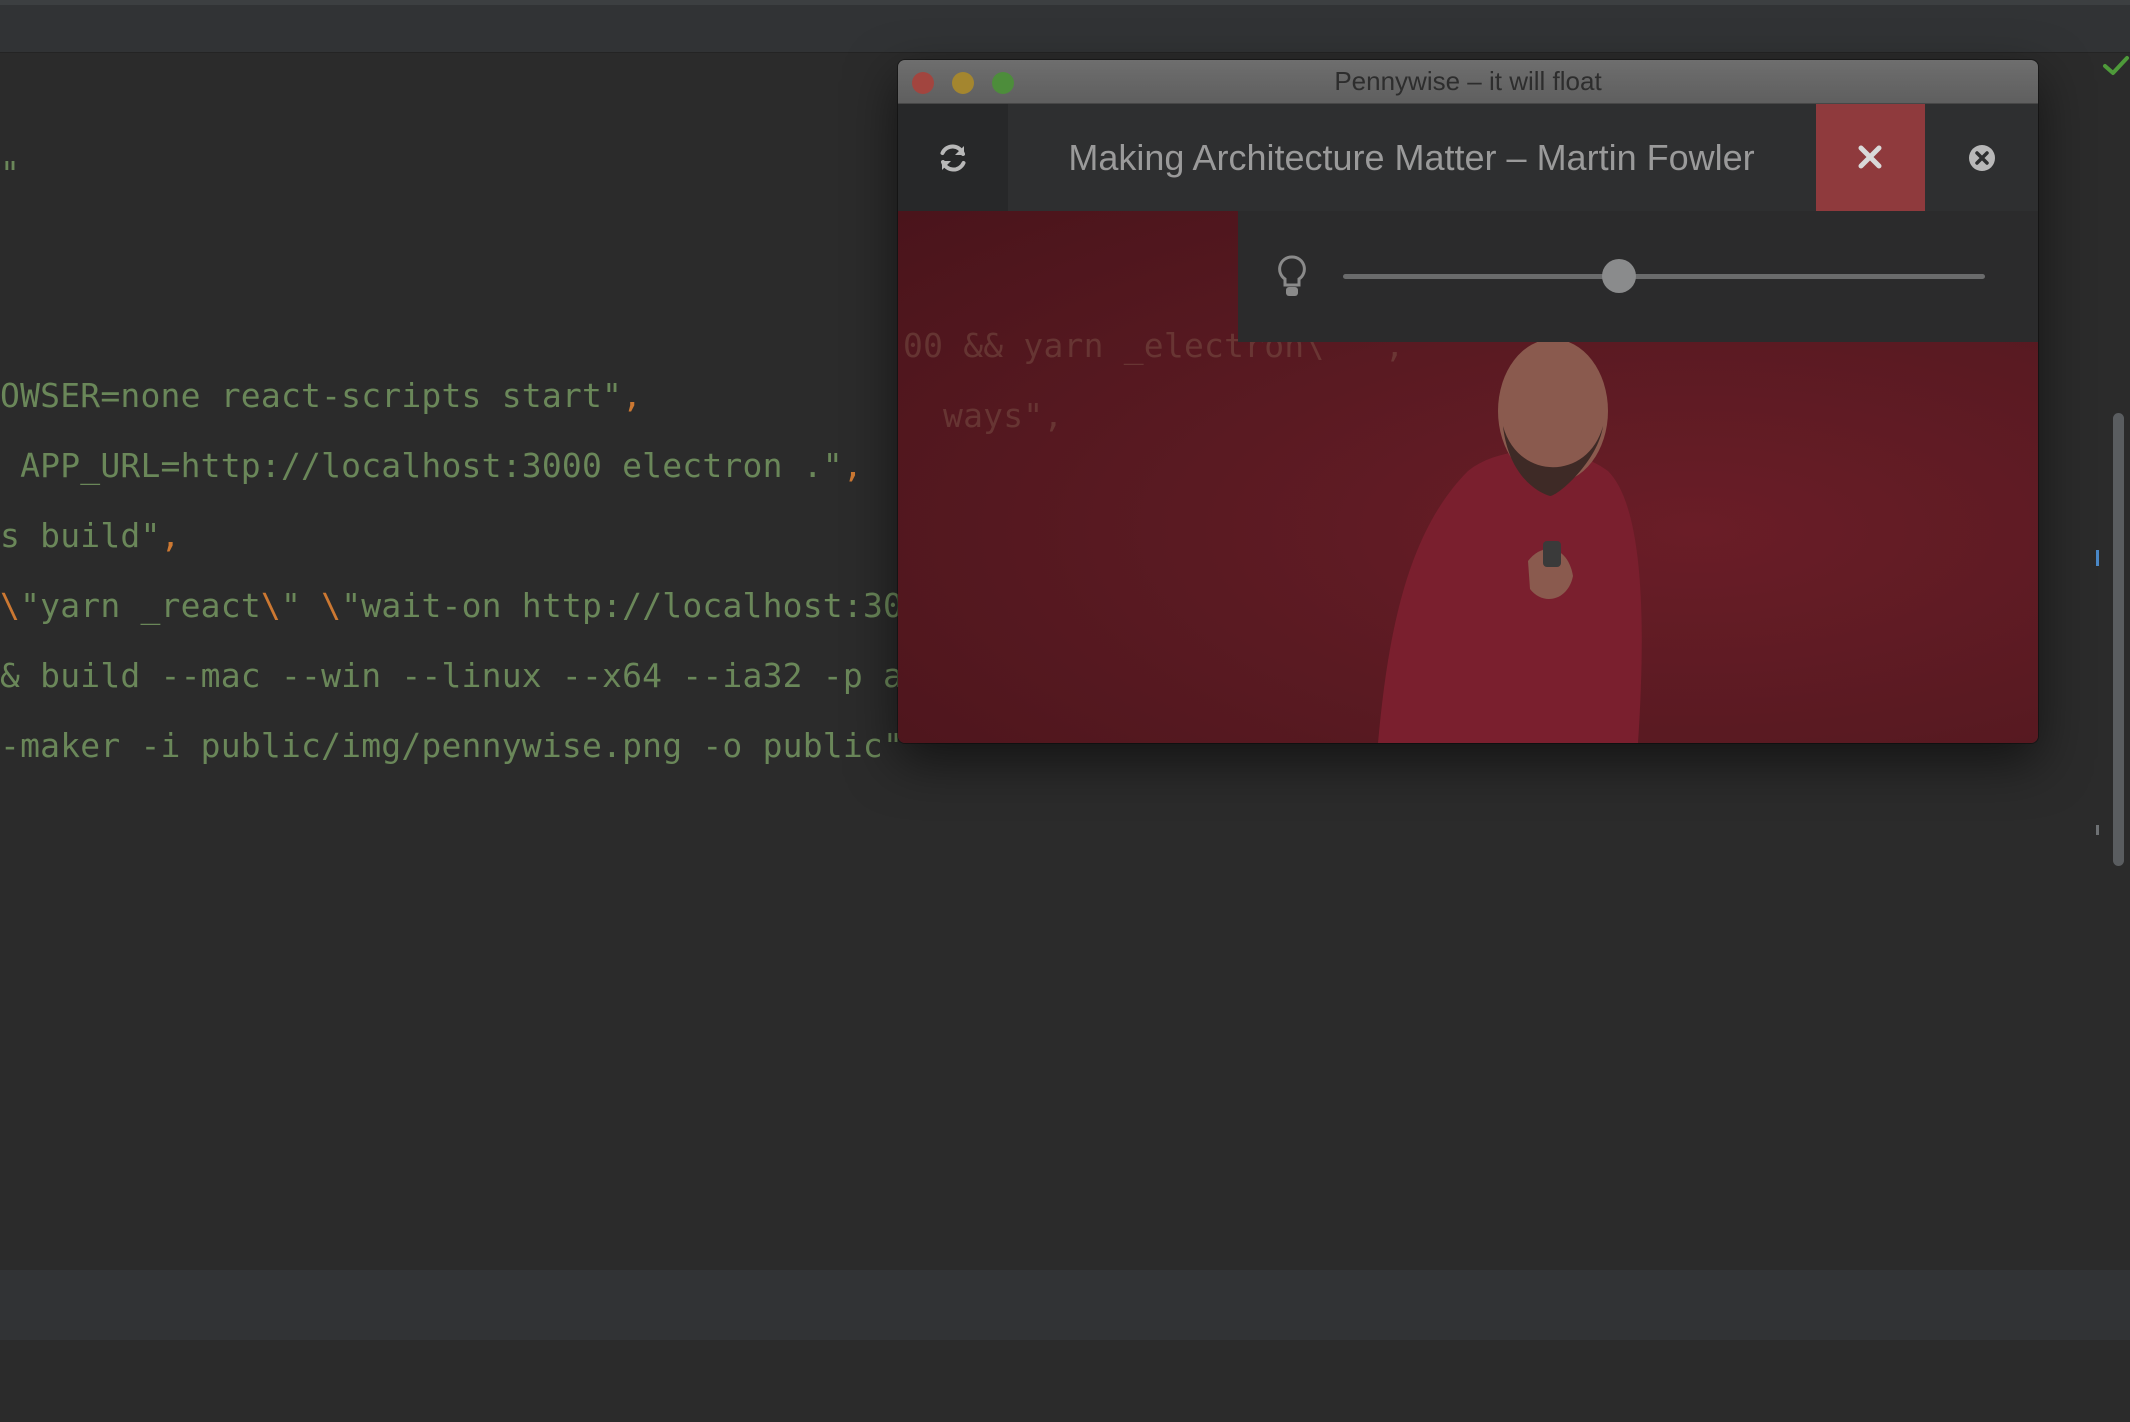 The height and width of the screenshot is (1422, 2130). Describe the element at coordinates (1065, 1305) in the screenshot. I see `status-bar` at that location.